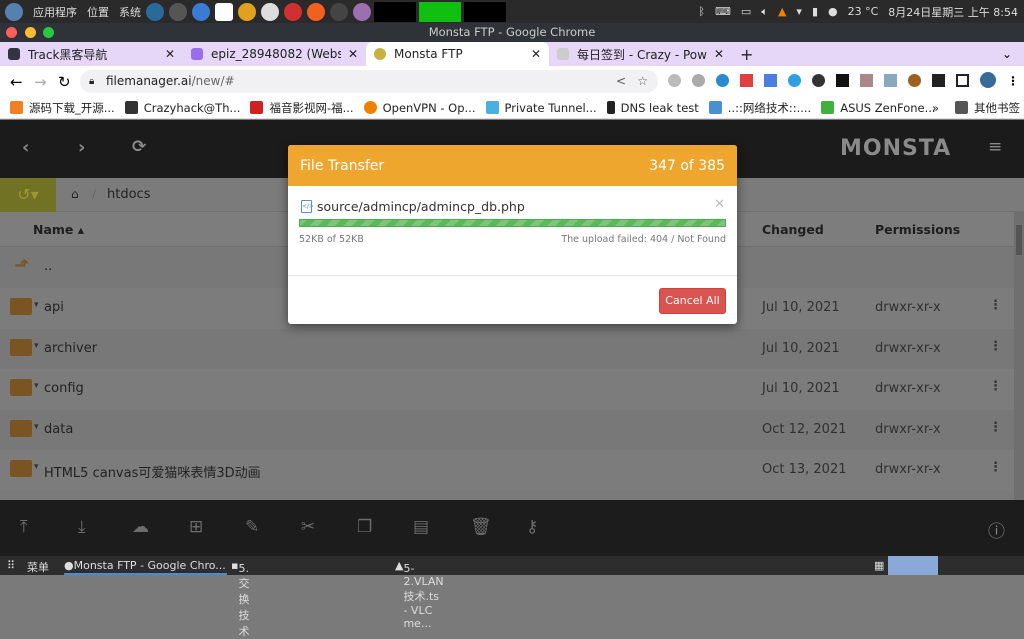  What do you see at coordinates (962, 80) in the screenshot?
I see `sidepanel-icon` at bounding box center [962, 80].